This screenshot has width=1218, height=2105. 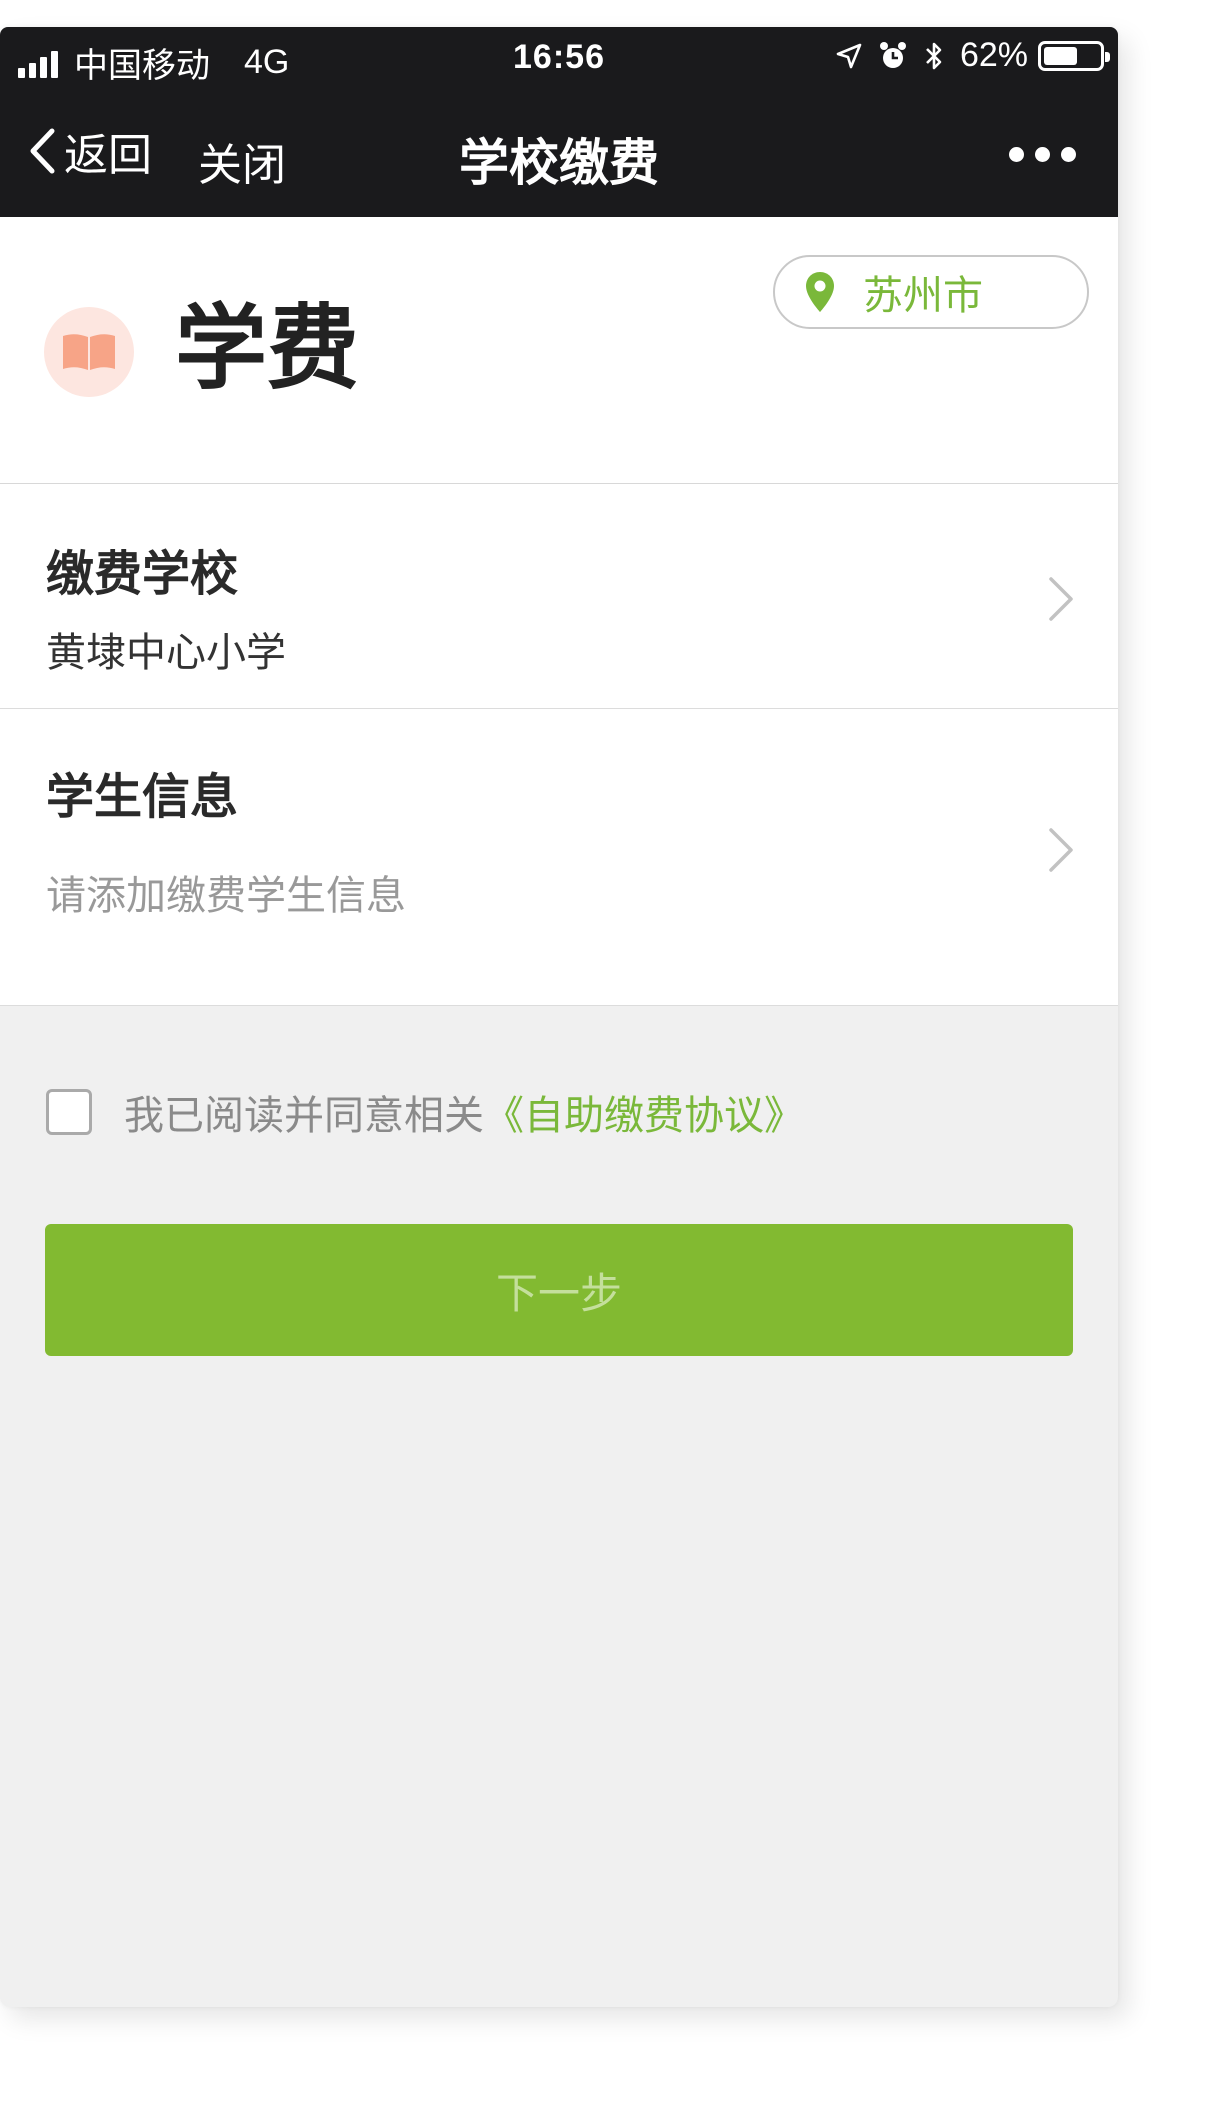 I want to click on battery-cap, so click(x=1107, y=56).